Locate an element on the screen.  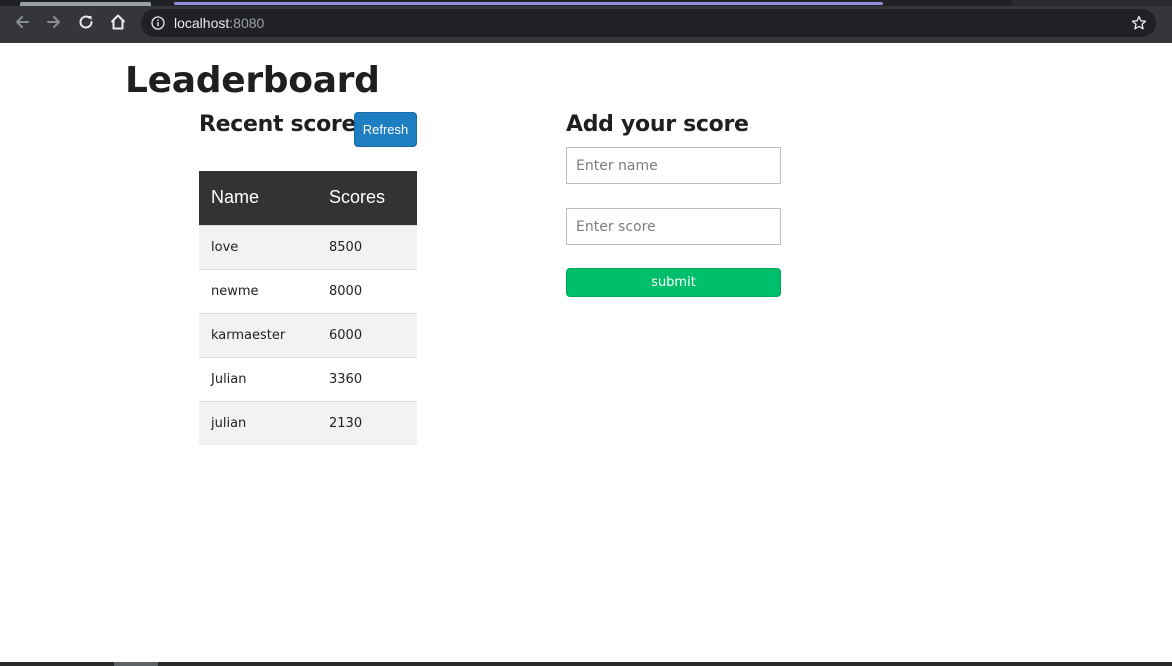
star-icon is located at coordinates (1139, 23).